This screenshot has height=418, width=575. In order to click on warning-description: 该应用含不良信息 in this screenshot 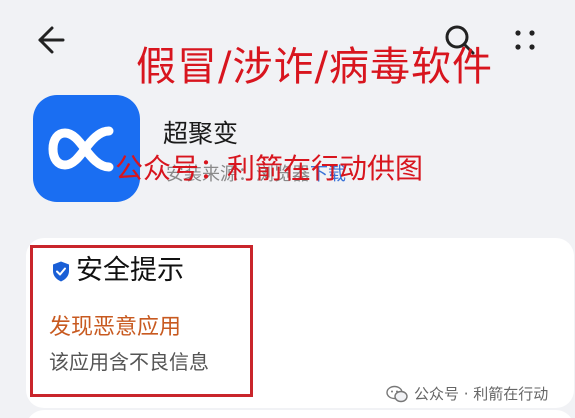, I will do `click(129, 362)`.